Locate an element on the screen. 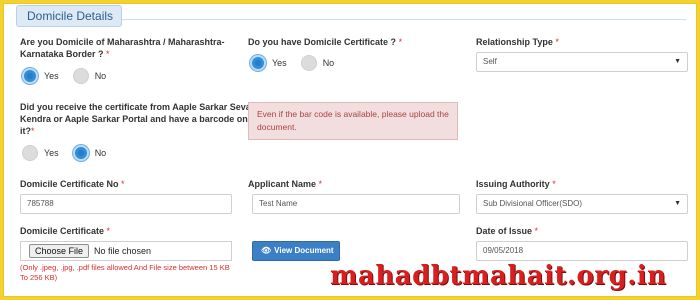 Image resolution: width=700 pixels, height=300 pixels. cert-no-label: Domicile Certificate No * is located at coordinates (72, 184).